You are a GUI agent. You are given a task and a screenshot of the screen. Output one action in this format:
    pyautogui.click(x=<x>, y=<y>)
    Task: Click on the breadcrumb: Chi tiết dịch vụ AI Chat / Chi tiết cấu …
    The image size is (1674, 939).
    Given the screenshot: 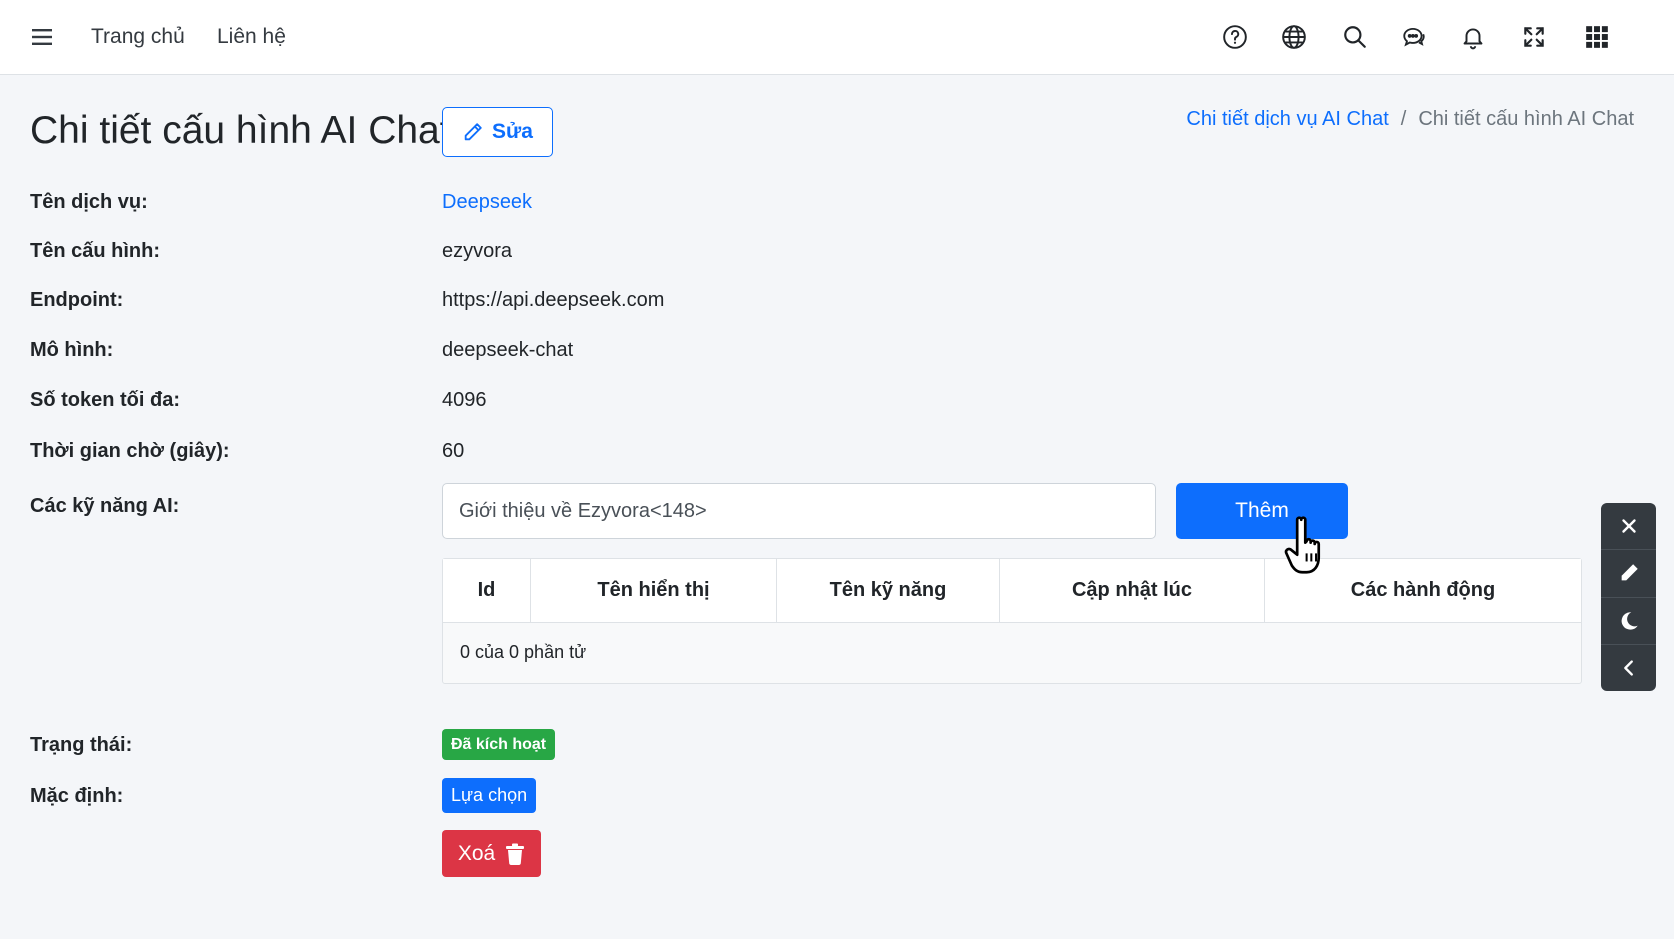 What is the action you would take?
    pyautogui.click(x=1410, y=119)
    